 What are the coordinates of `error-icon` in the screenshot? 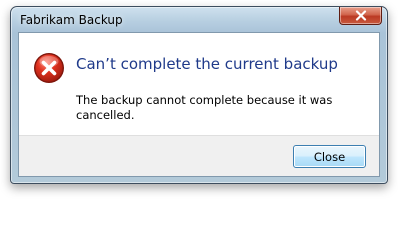 It's located at (49, 68).